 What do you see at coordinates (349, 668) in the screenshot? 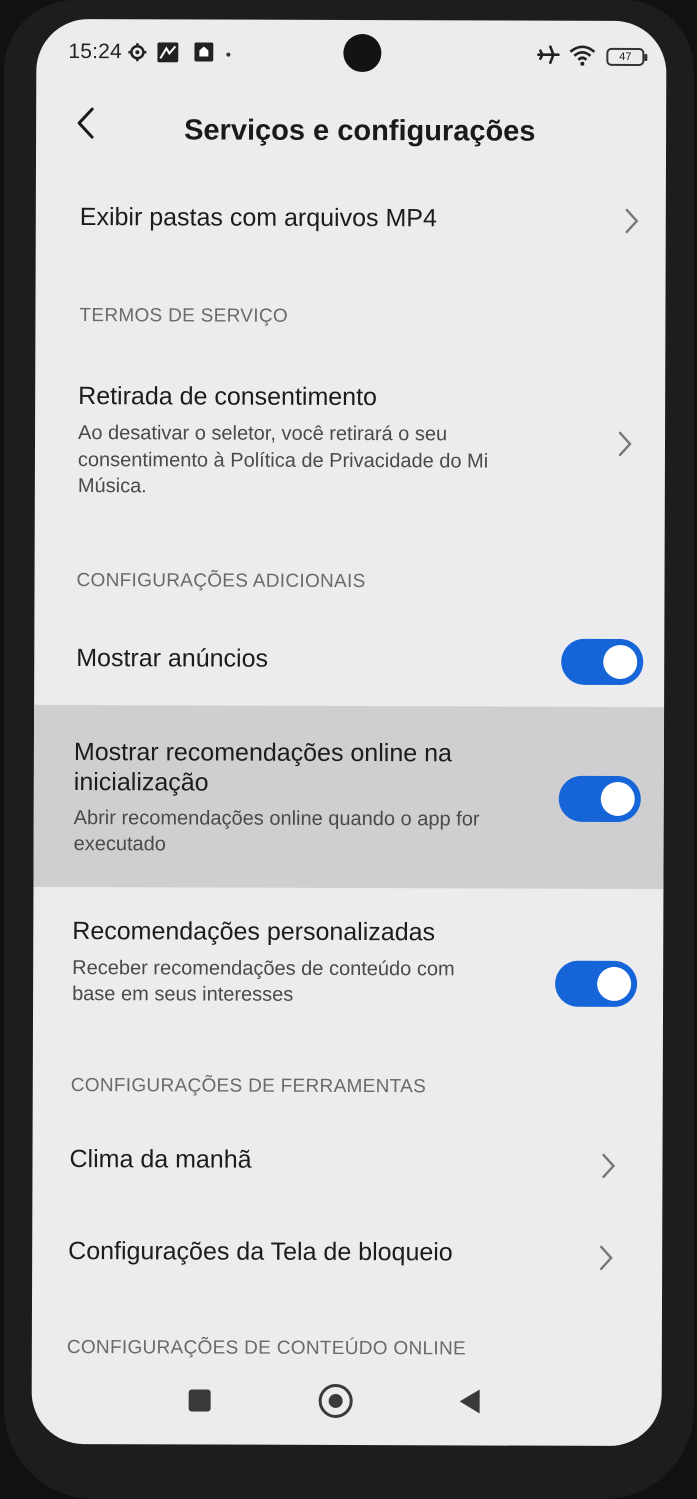
I see `show-ads-row: Mostrar anúncios` at bounding box center [349, 668].